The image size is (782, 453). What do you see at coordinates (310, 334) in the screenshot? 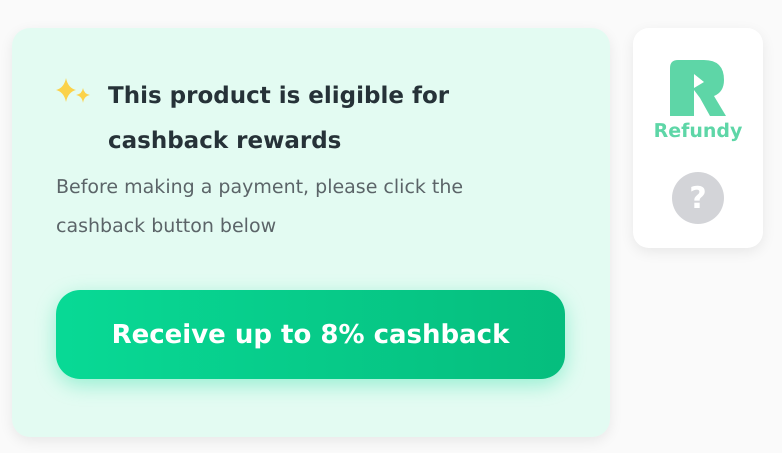
I see `cashback-button: Receive up to 8% cashback` at bounding box center [310, 334].